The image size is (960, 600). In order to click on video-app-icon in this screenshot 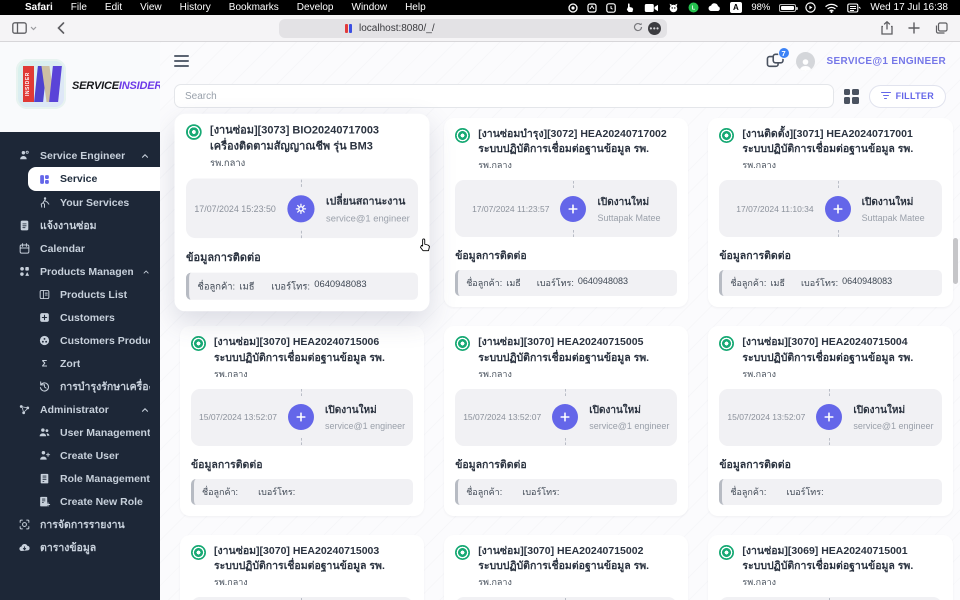, I will do `click(651, 7)`.